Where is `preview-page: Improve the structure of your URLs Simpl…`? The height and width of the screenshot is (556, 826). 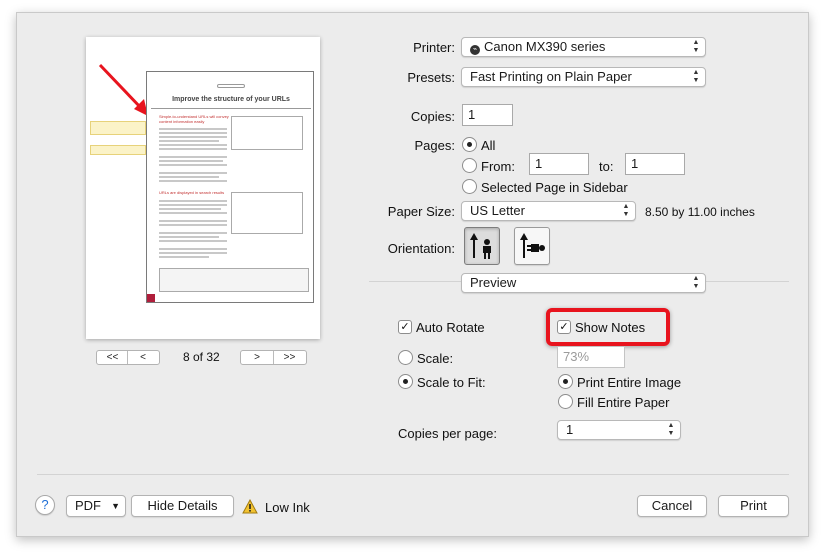 preview-page: Improve the structure of your URLs Simpl… is located at coordinates (230, 187).